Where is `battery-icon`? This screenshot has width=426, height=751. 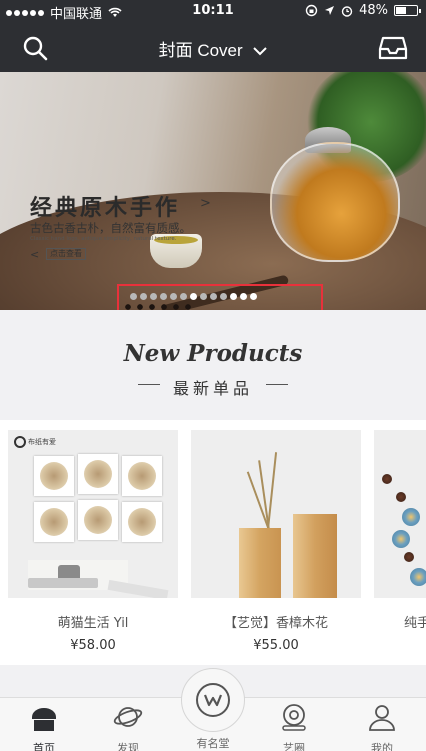 battery-icon is located at coordinates (407, 10).